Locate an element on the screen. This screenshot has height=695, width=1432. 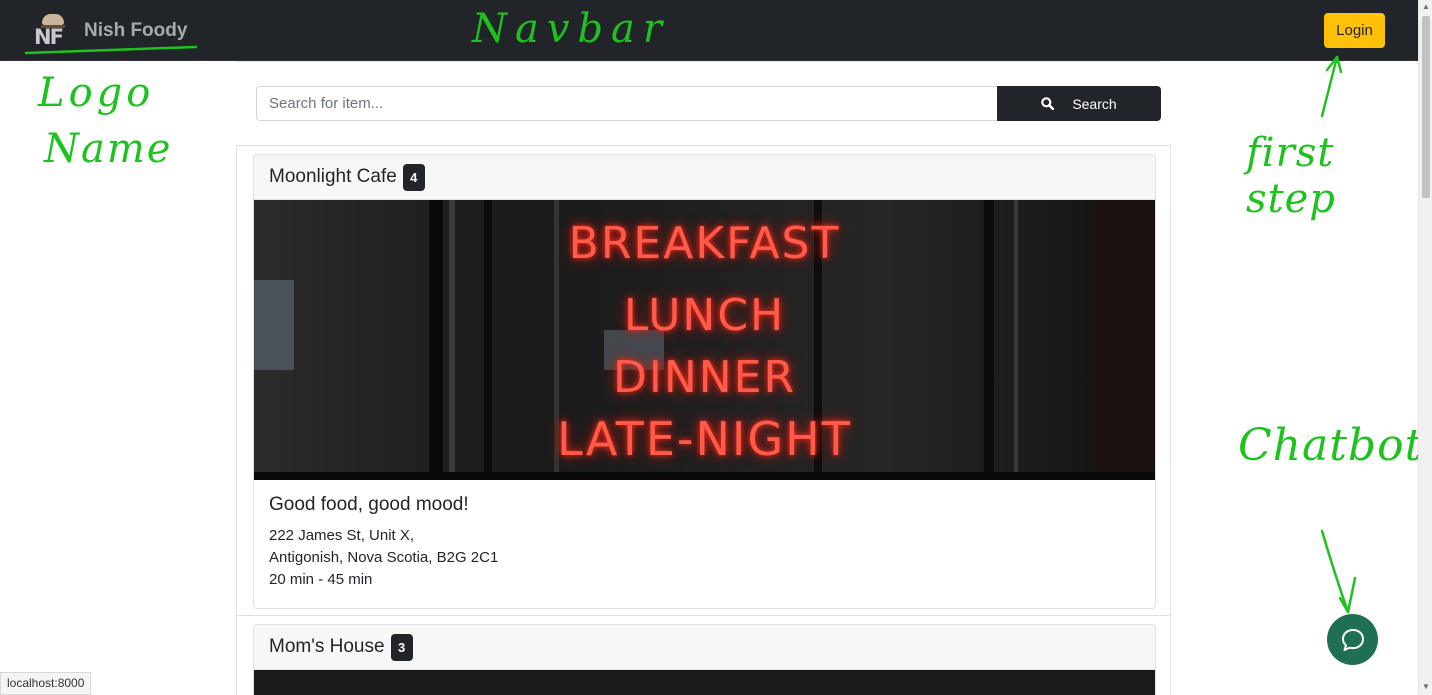
chat-bubble-icon is located at coordinates (1352, 639).